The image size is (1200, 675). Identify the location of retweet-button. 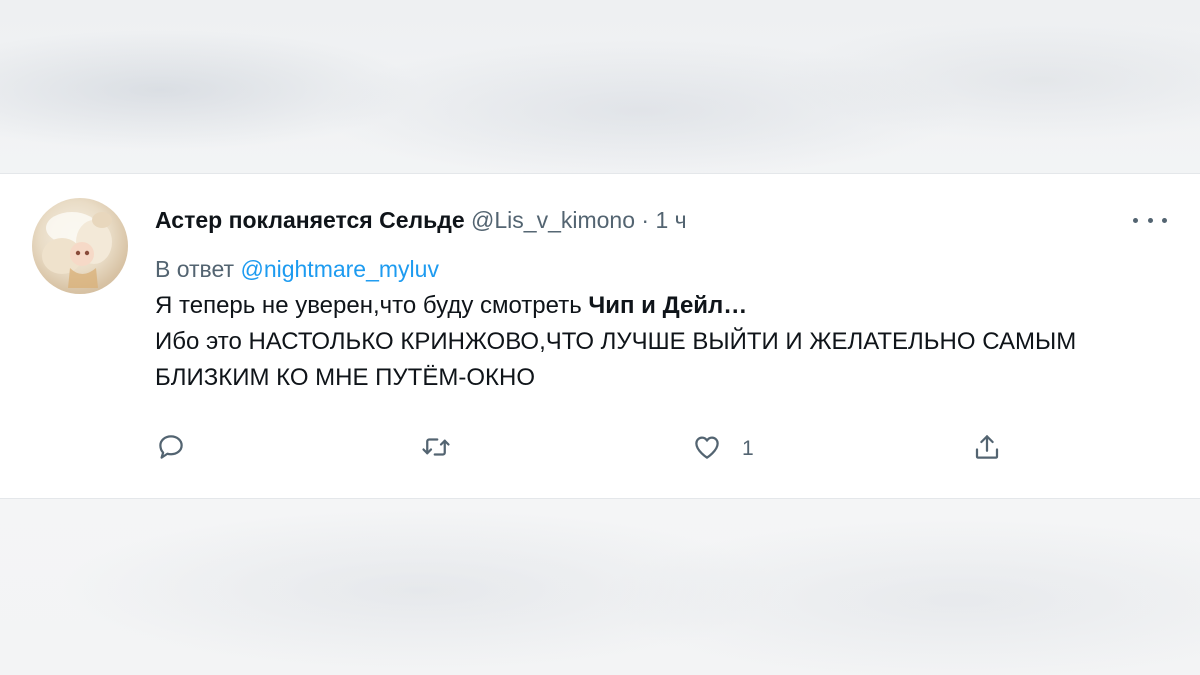
(436, 449).